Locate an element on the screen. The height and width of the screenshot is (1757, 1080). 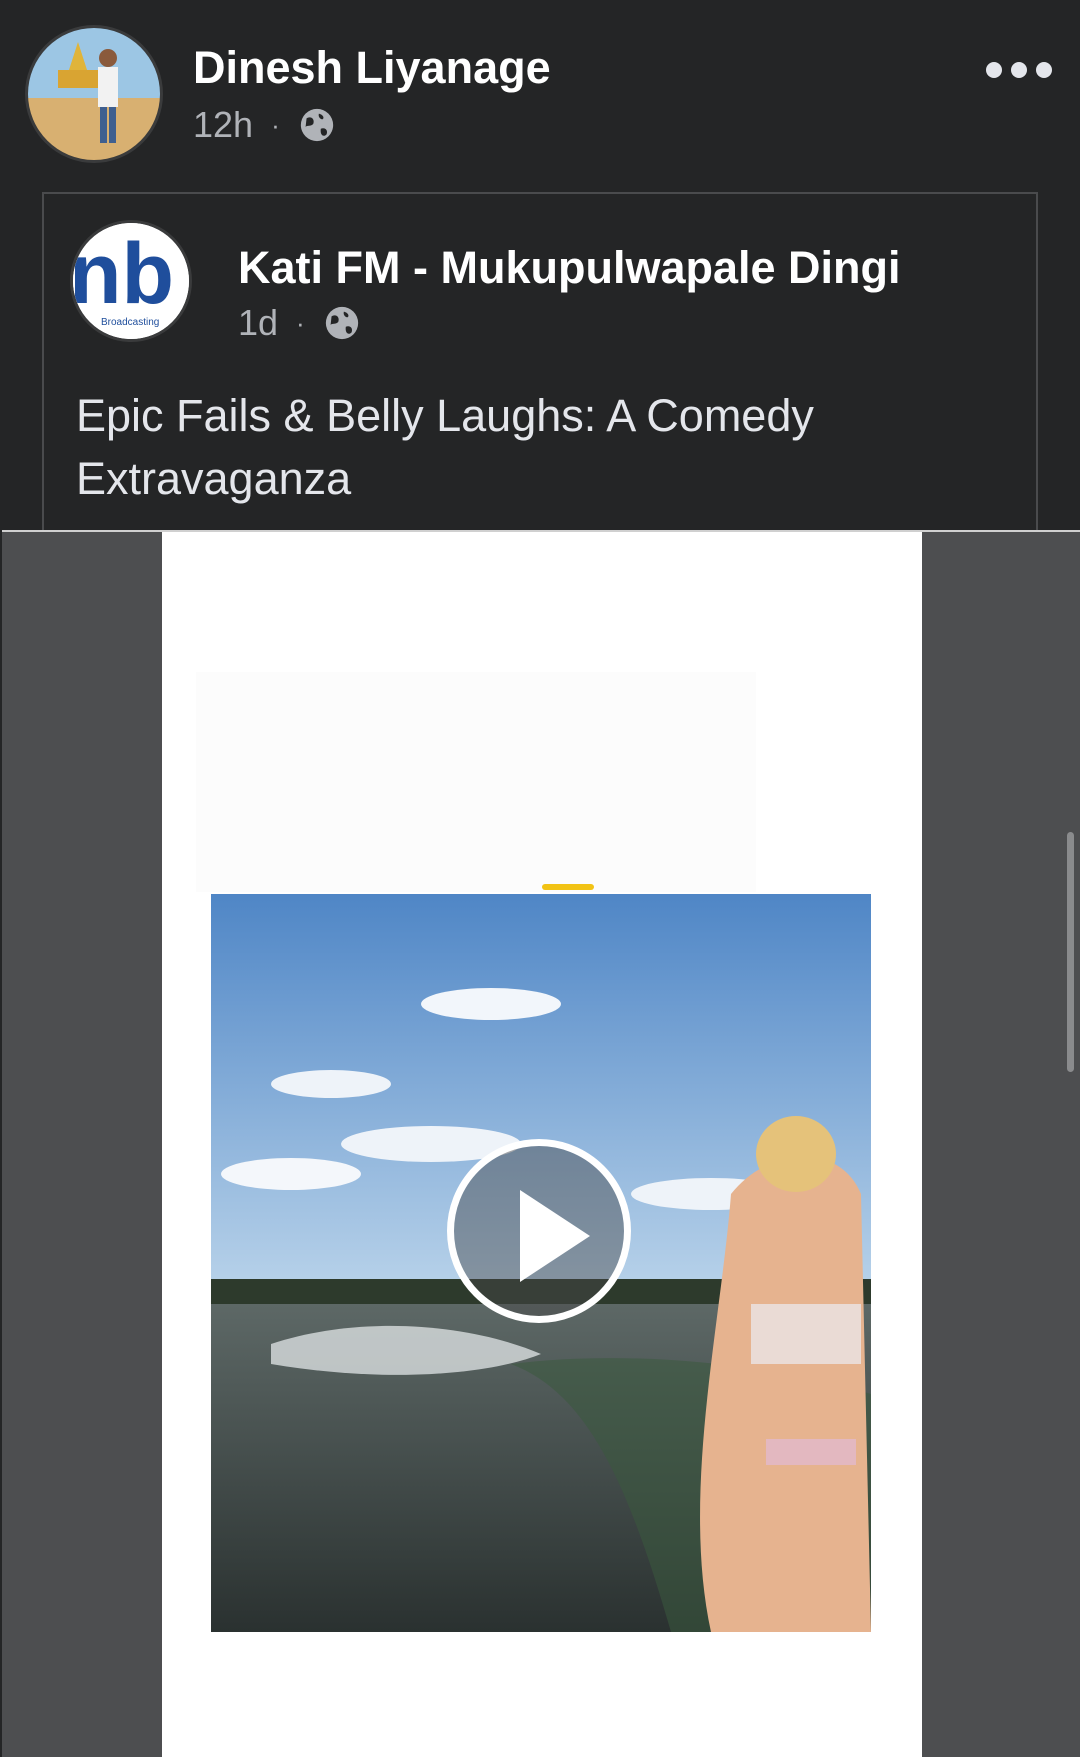
shared-time: 1d is located at coordinates (258, 323).